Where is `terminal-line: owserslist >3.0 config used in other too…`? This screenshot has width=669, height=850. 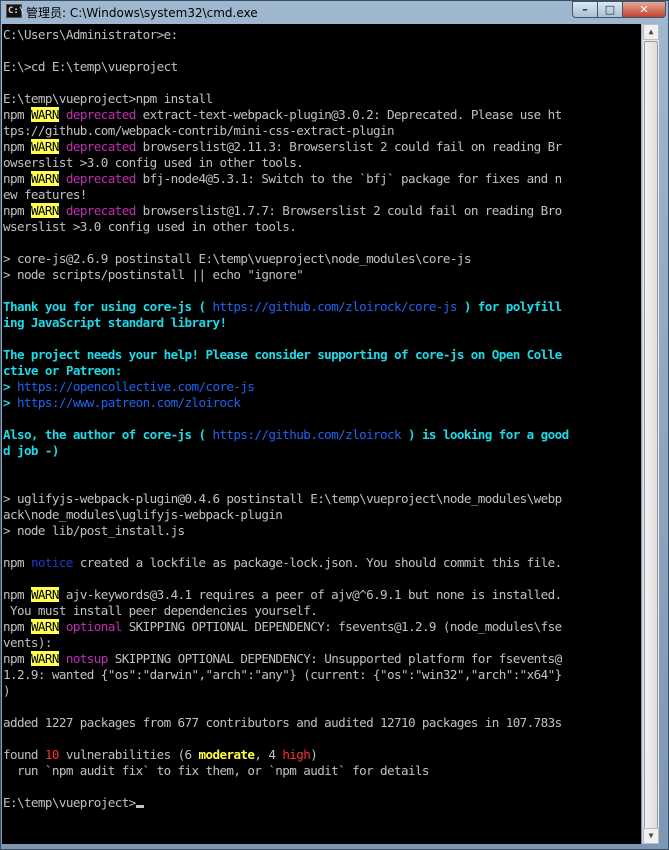
terminal-line: owserslist >3.0 config used in other too… is located at coordinates (286, 163).